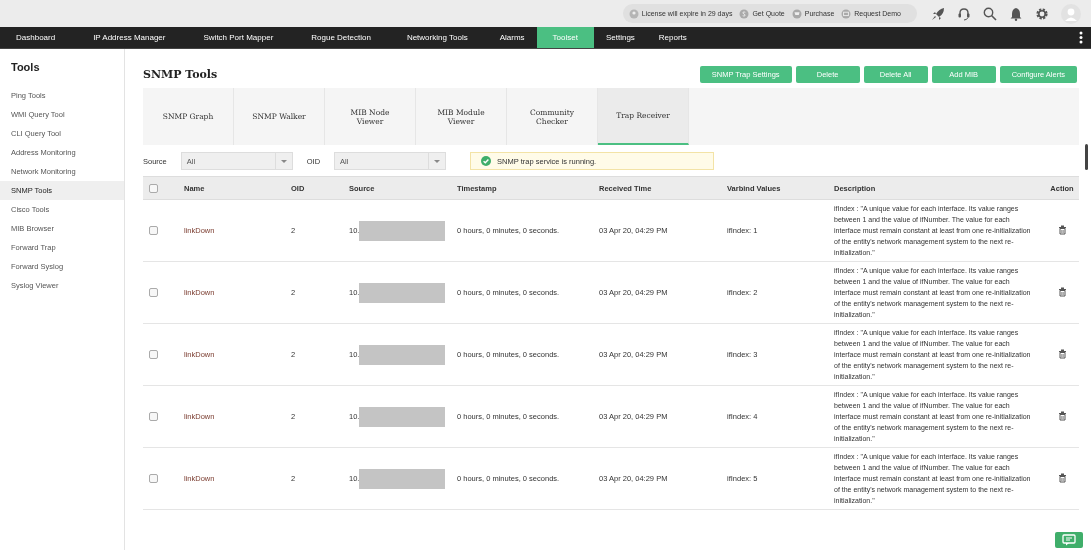  Describe the element at coordinates (347, 37) in the screenshot. I see `nav-tab: Rogue Detection` at that location.